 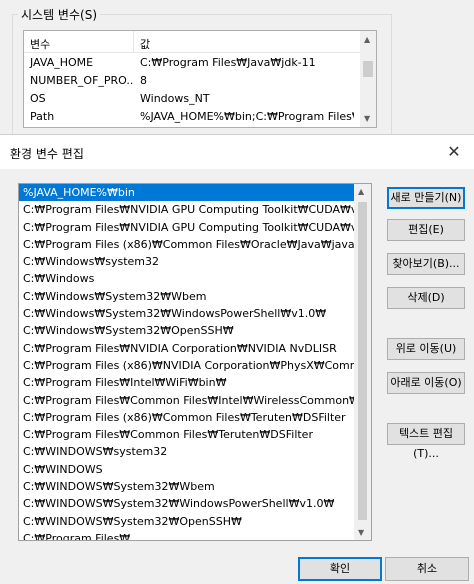 I want to click on ok-button: 확인, so click(x=340, y=569).